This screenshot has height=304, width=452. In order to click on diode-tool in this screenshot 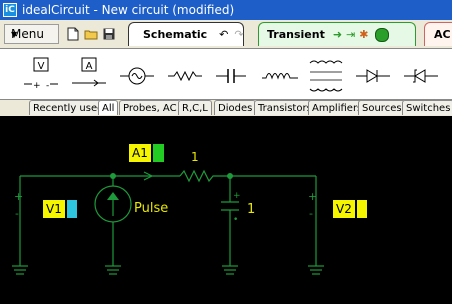, I will do `click(373, 75)`.